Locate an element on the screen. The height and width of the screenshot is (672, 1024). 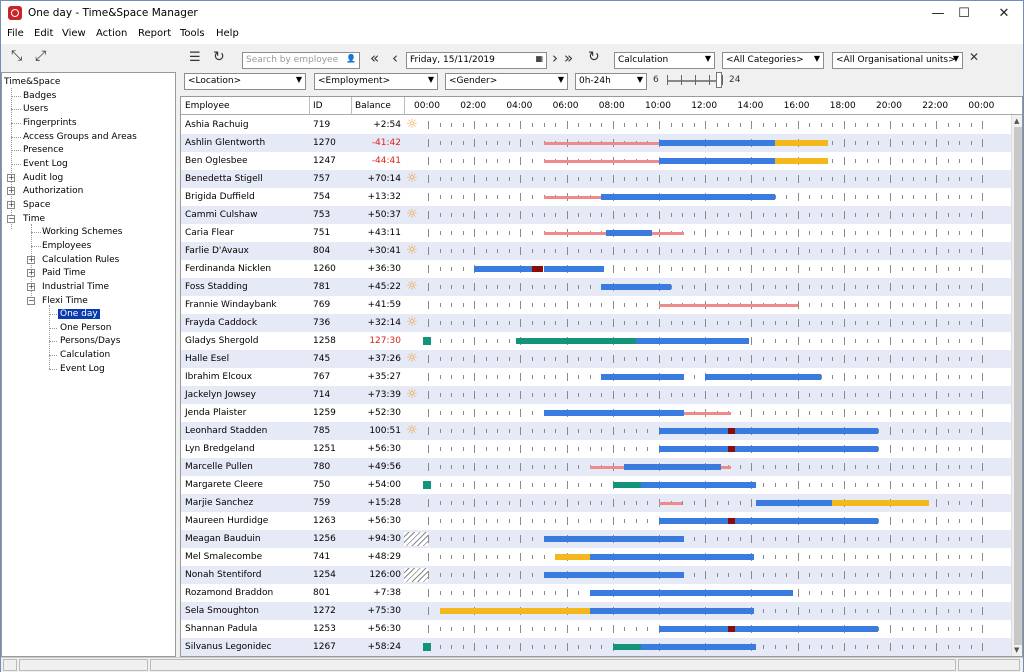
table-row: Jenda Plaister 1259 +52:30 is located at coordinates (596, 413).